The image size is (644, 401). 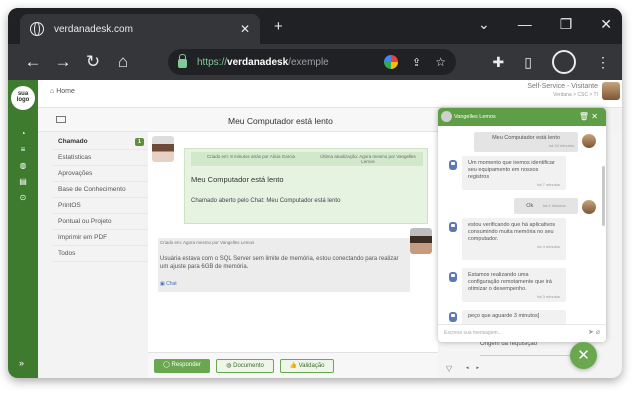 I want to click on origem-field, so click(x=525, y=355).